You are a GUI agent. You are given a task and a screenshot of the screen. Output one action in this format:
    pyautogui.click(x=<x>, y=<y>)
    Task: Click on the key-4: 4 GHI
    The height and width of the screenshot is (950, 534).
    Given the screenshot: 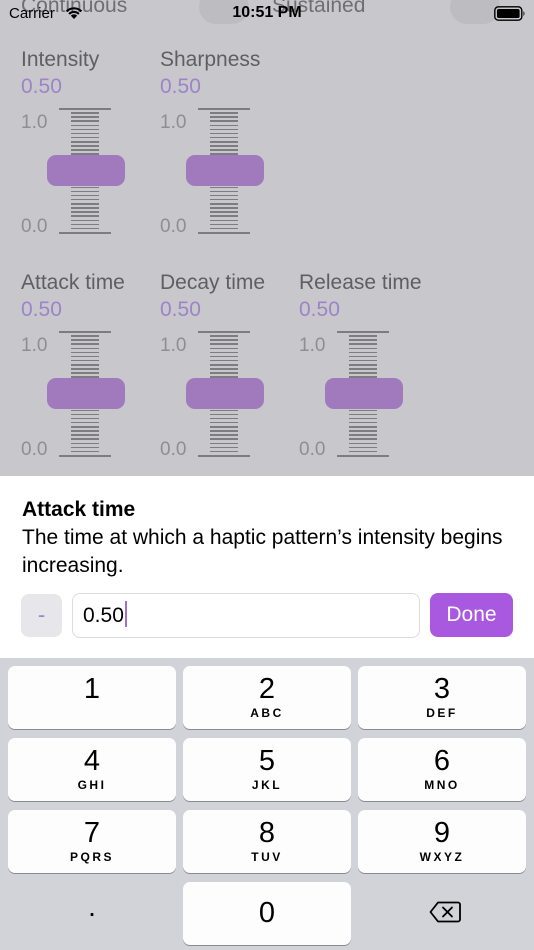 What is the action you would take?
    pyautogui.click(x=92, y=769)
    